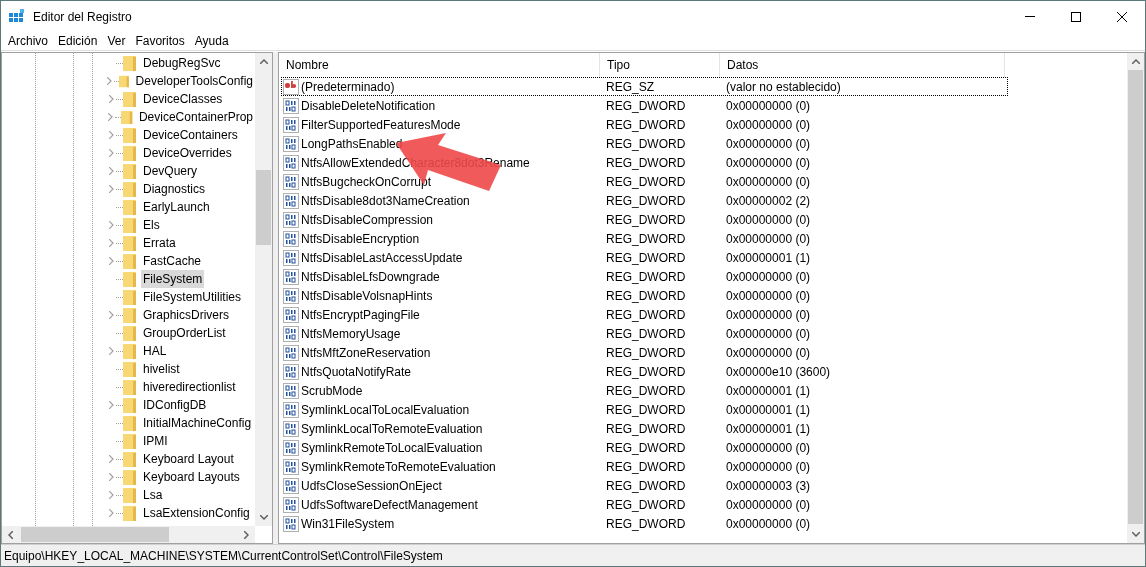 The height and width of the screenshot is (567, 1146). I want to click on status-path: Equipo\HKEY_LOCAL_MACHINE\SYSTEM\CurrentControlSet\Control\FileSystem, so click(223, 556).